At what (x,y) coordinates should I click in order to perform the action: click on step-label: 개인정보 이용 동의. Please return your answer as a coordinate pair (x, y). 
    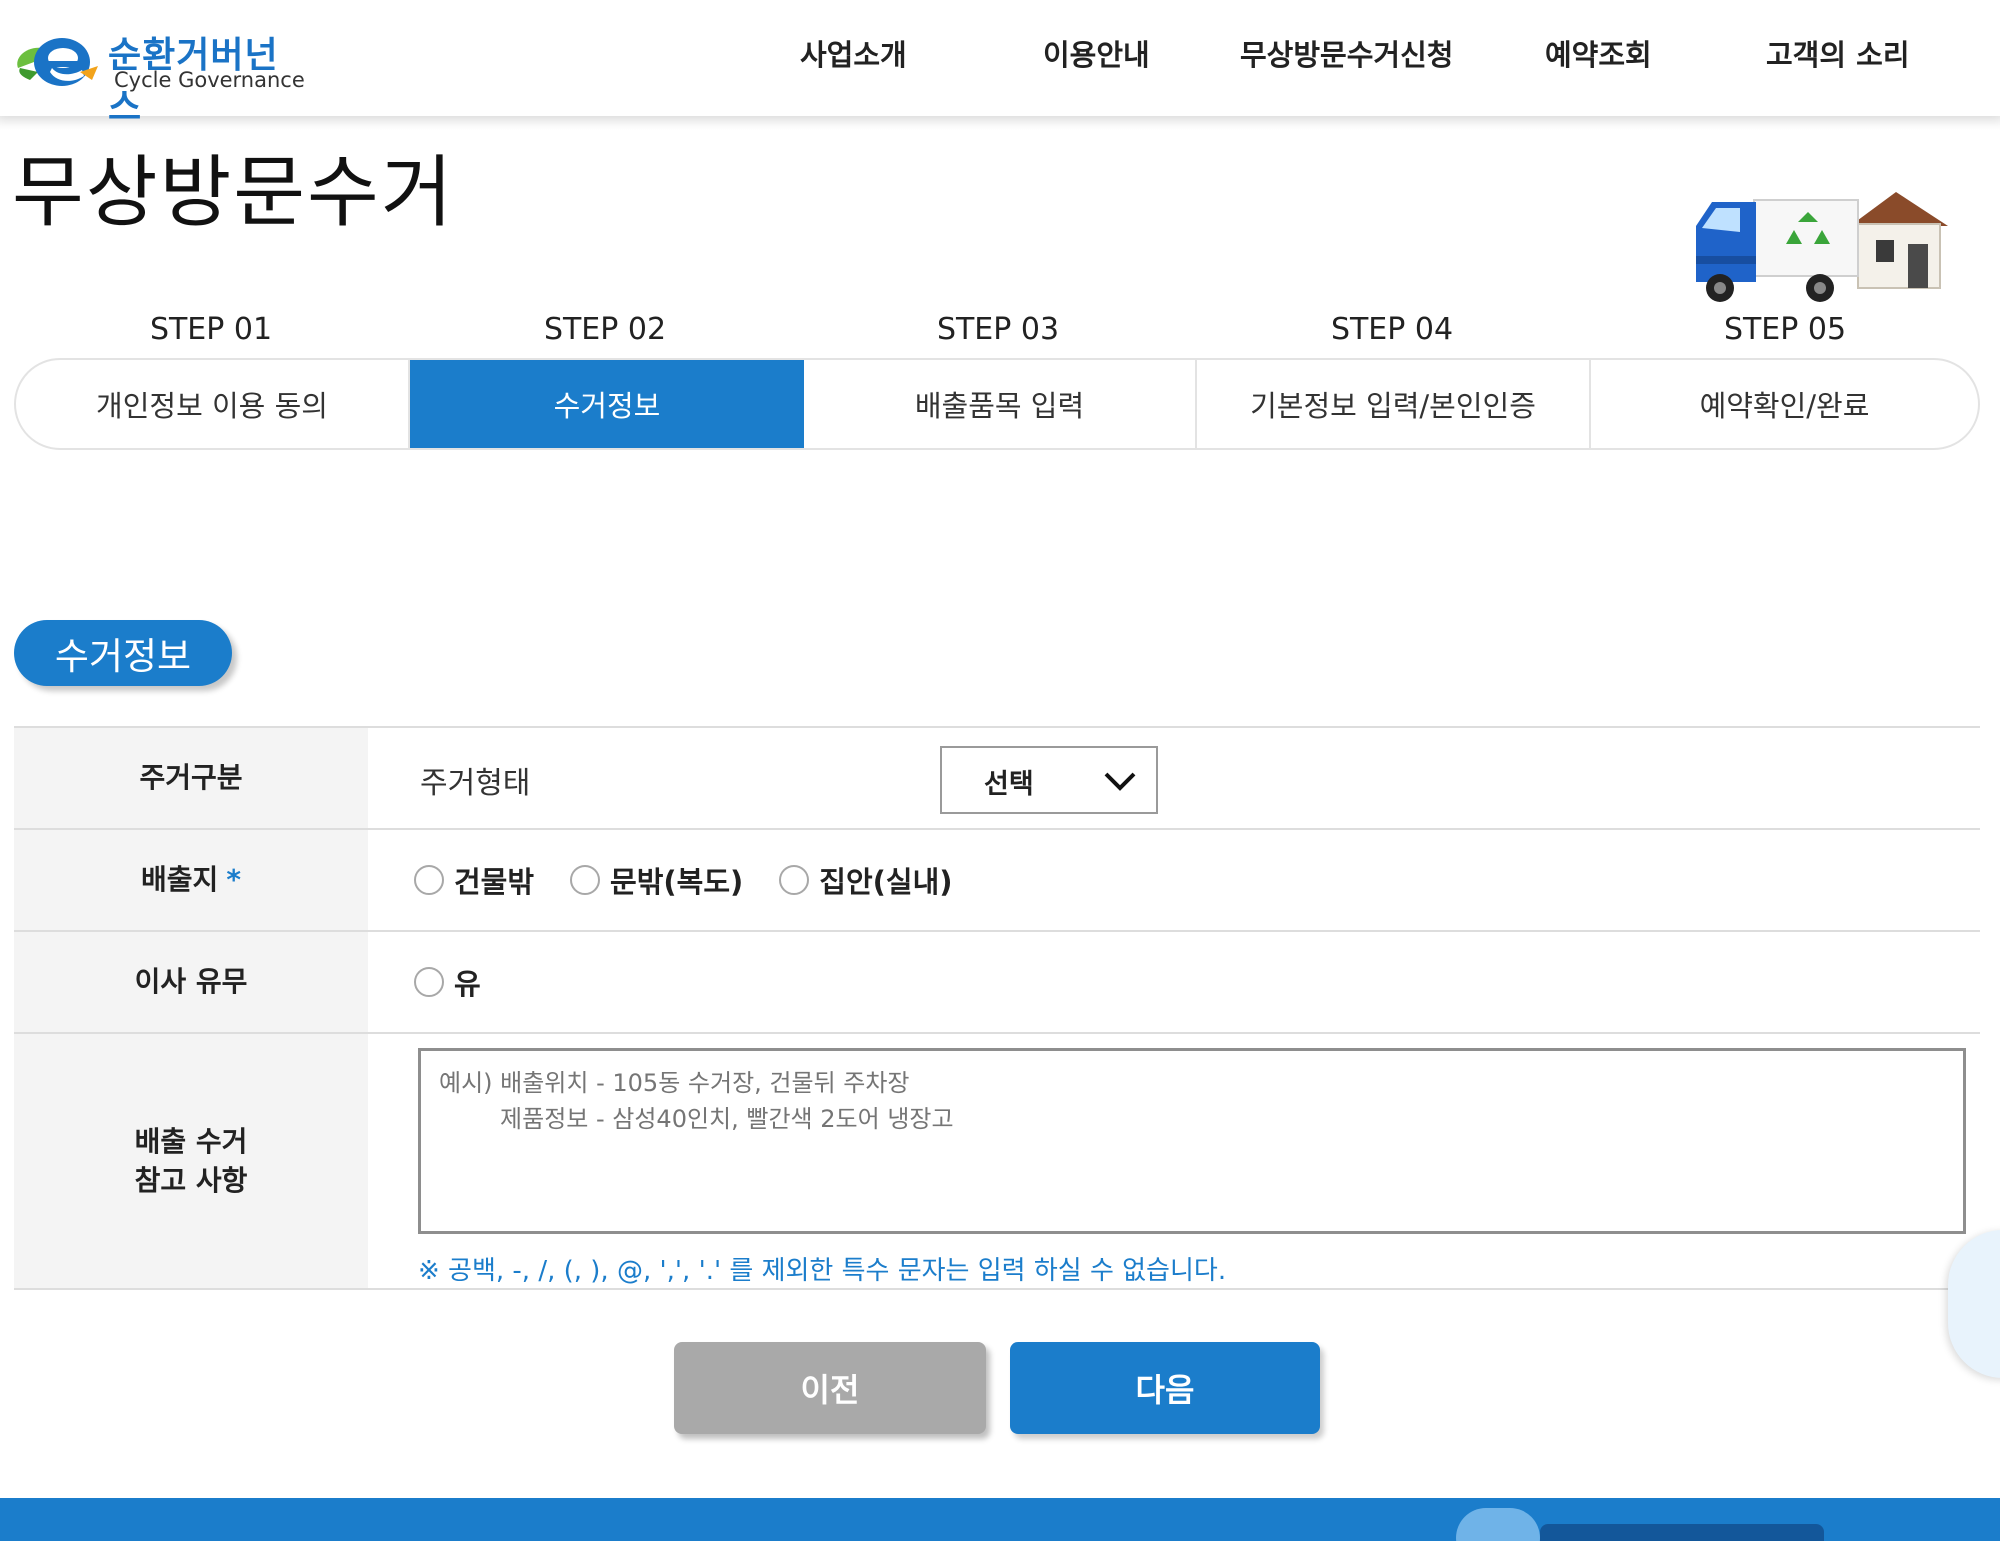
    Looking at the image, I should click on (212, 406).